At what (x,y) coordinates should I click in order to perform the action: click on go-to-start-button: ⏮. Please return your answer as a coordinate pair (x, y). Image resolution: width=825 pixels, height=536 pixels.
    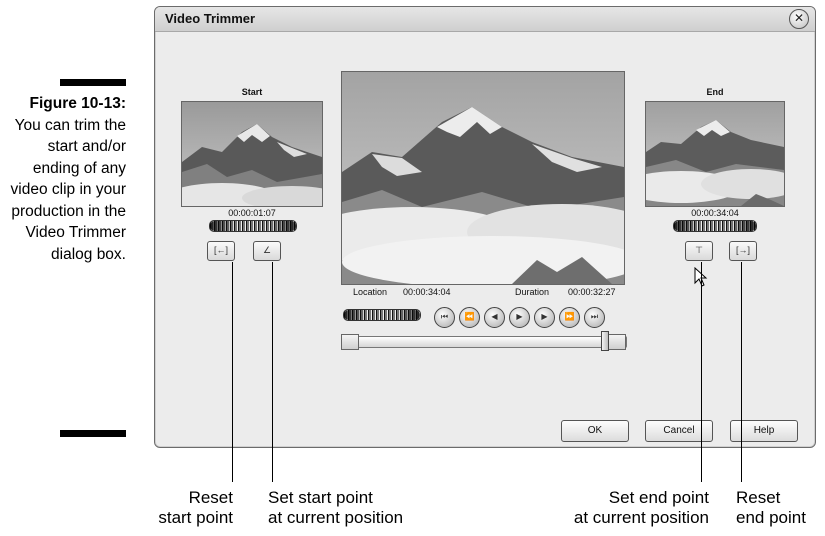
    Looking at the image, I should click on (444, 317).